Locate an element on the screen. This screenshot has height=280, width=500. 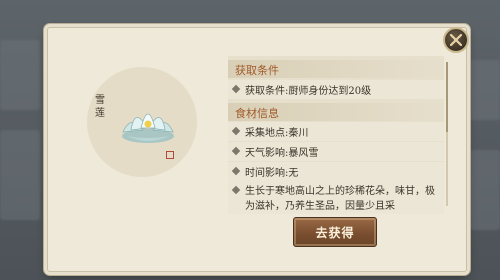
item-description: 生长于寒地高山之上的珍稀花朵，味甘，极为滋补，乃养生圣品，因量少且采 is located at coordinates (340, 199).